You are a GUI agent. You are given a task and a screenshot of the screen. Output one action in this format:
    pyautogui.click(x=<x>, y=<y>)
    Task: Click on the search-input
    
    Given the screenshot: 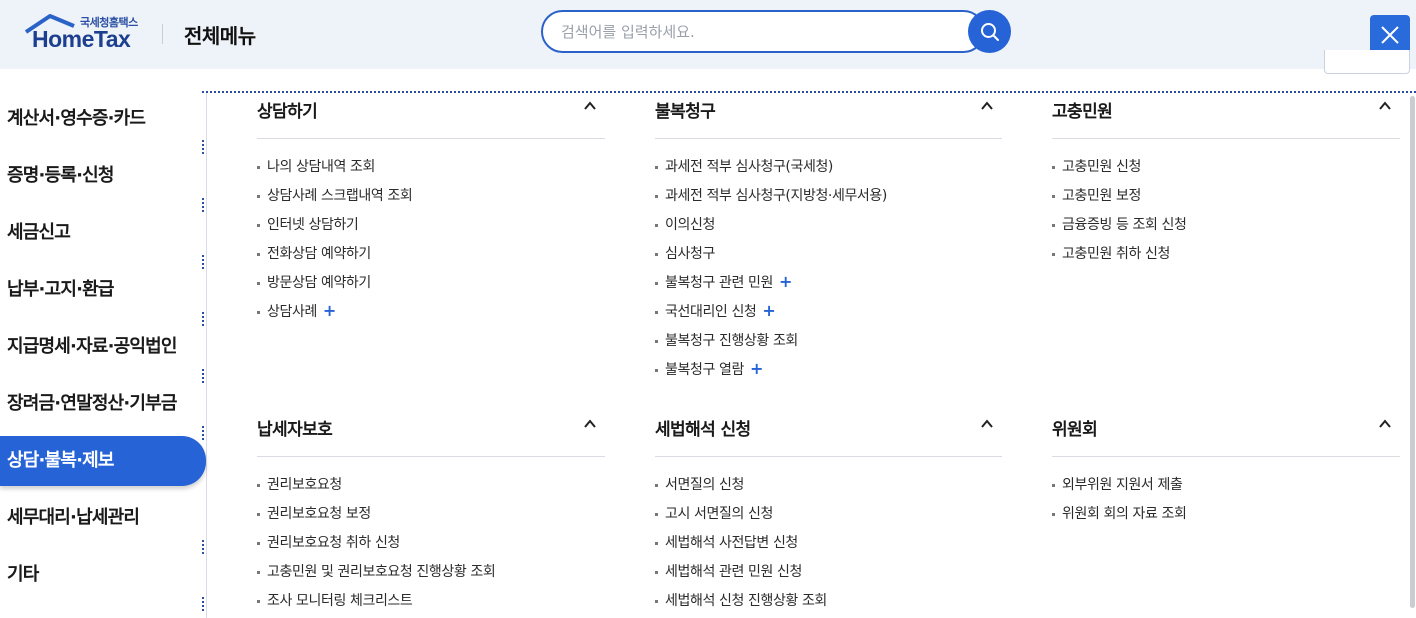 What is the action you would take?
    pyautogui.click(x=751, y=32)
    